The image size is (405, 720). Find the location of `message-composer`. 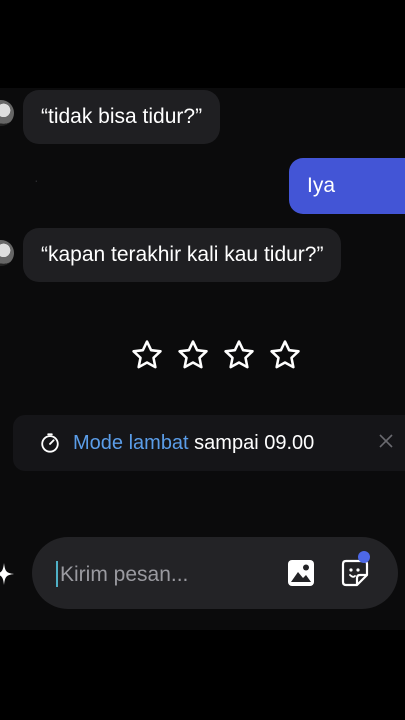

message-composer is located at coordinates (215, 573).